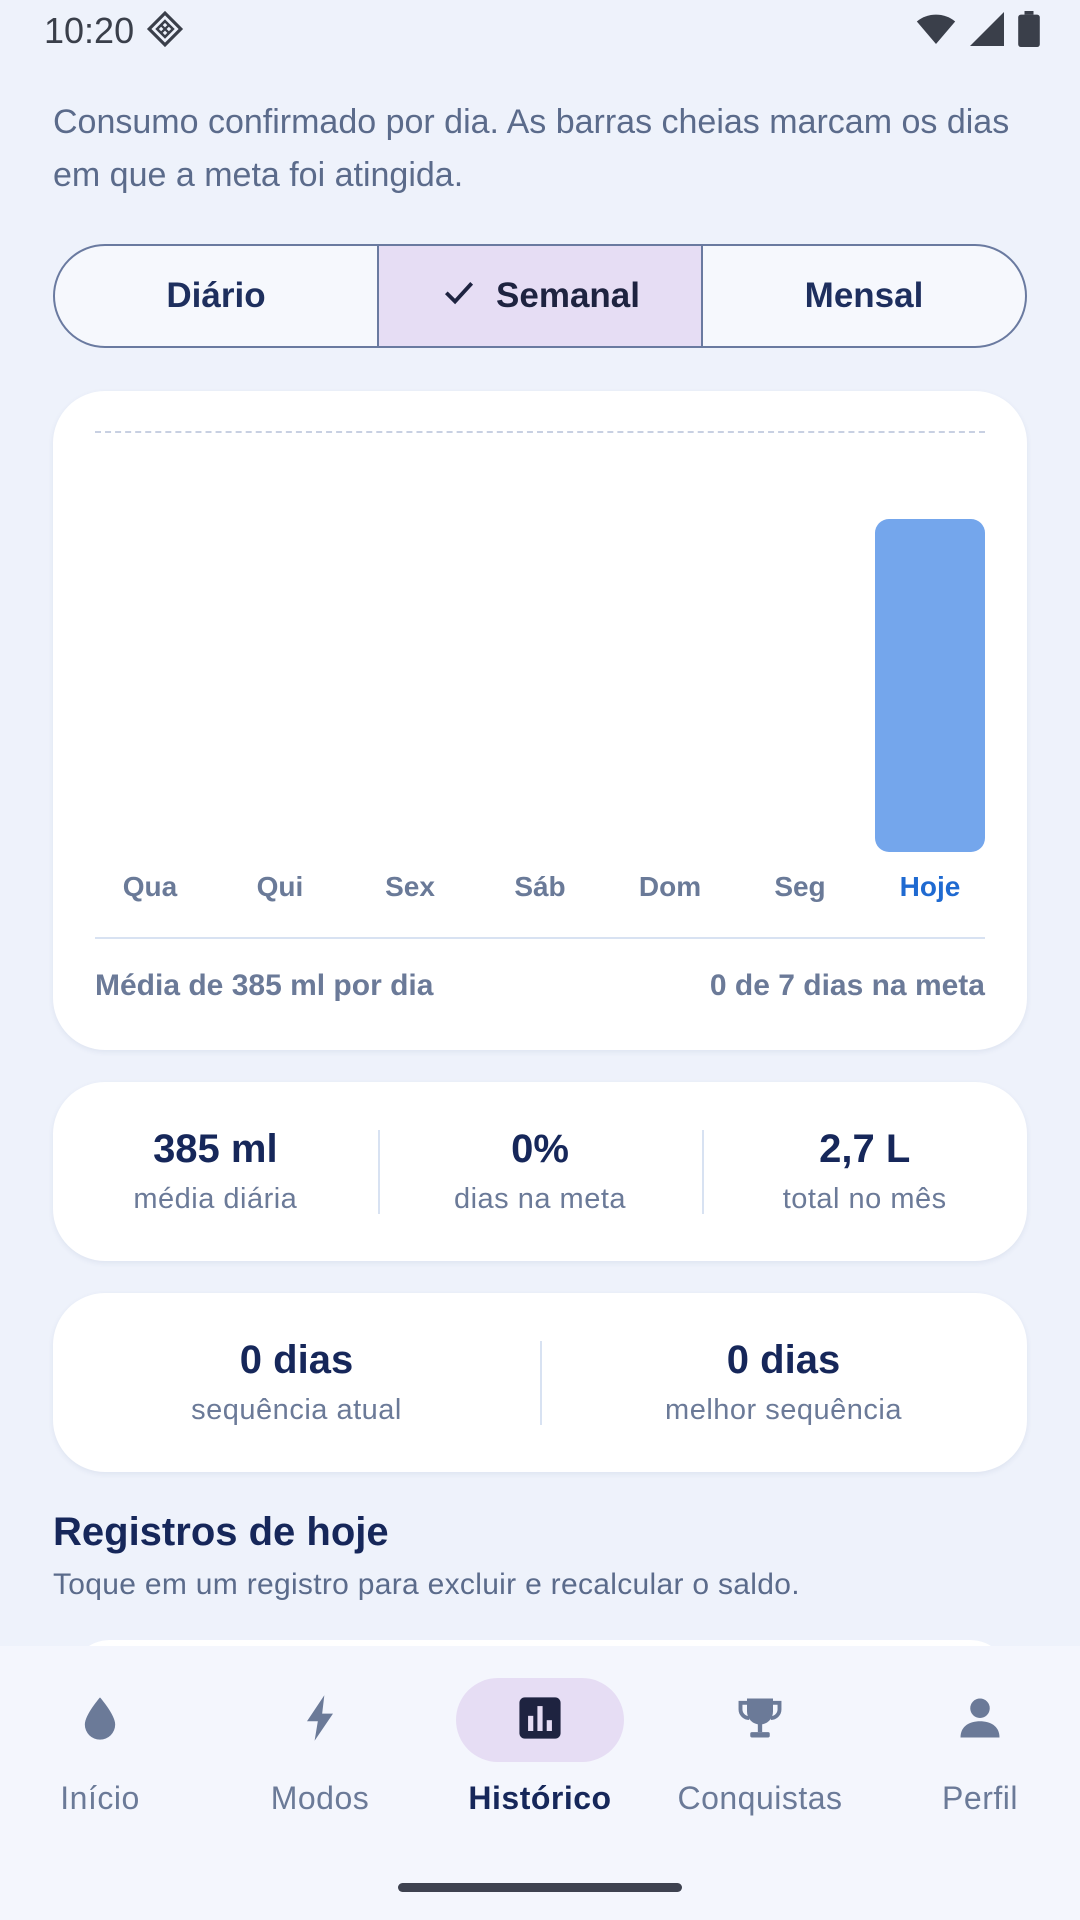 The width and height of the screenshot is (1080, 1920). I want to click on bottom-nav: Início Modos Histórico Conquistas Perfil, so click(540, 1783).